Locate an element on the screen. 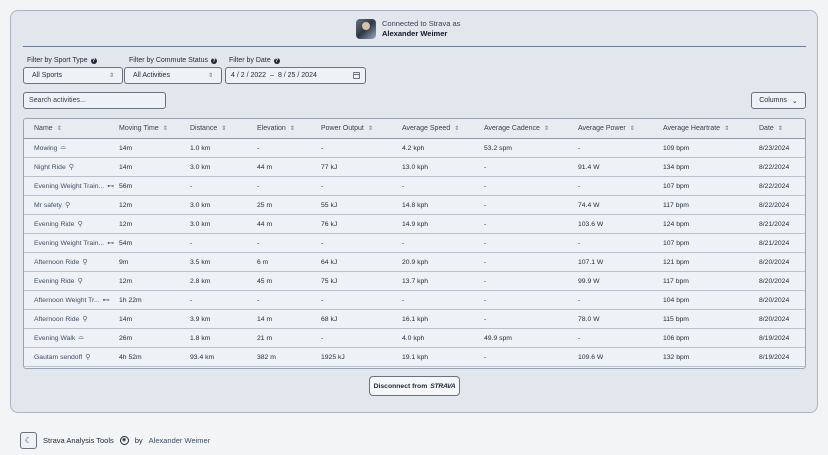 The height and width of the screenshot is (455, 828). cell-dist: 3.9 km is located at coordinates (200, 319).